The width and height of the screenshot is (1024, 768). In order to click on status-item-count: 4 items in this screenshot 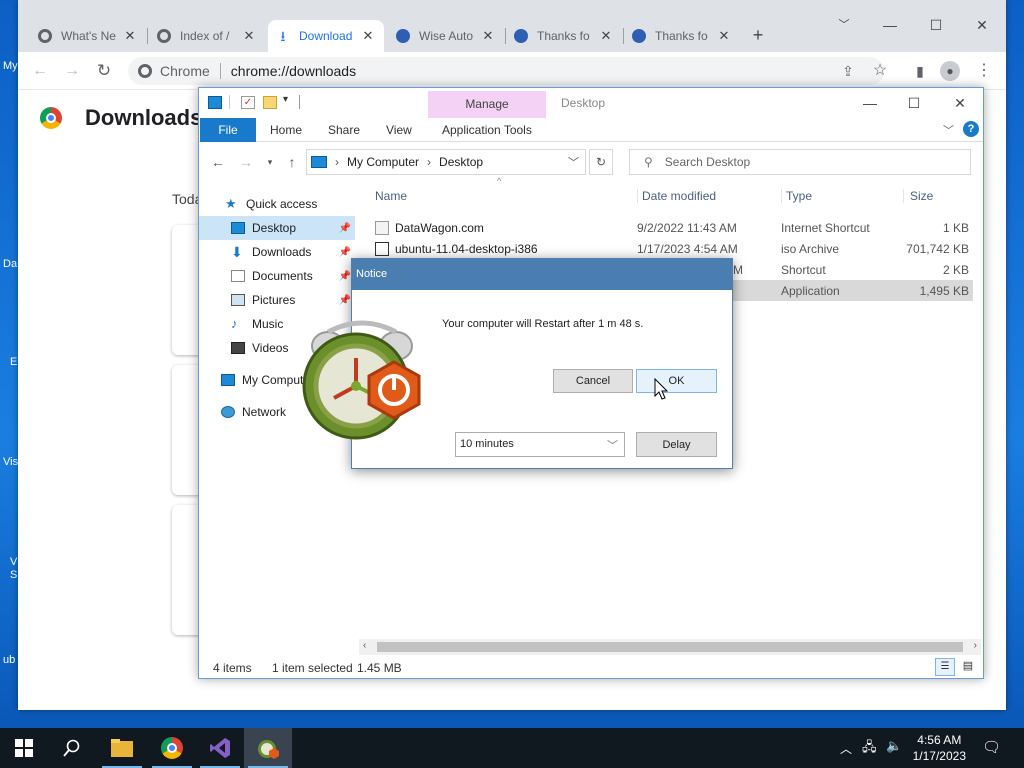, I will do `click(232, 668)`.